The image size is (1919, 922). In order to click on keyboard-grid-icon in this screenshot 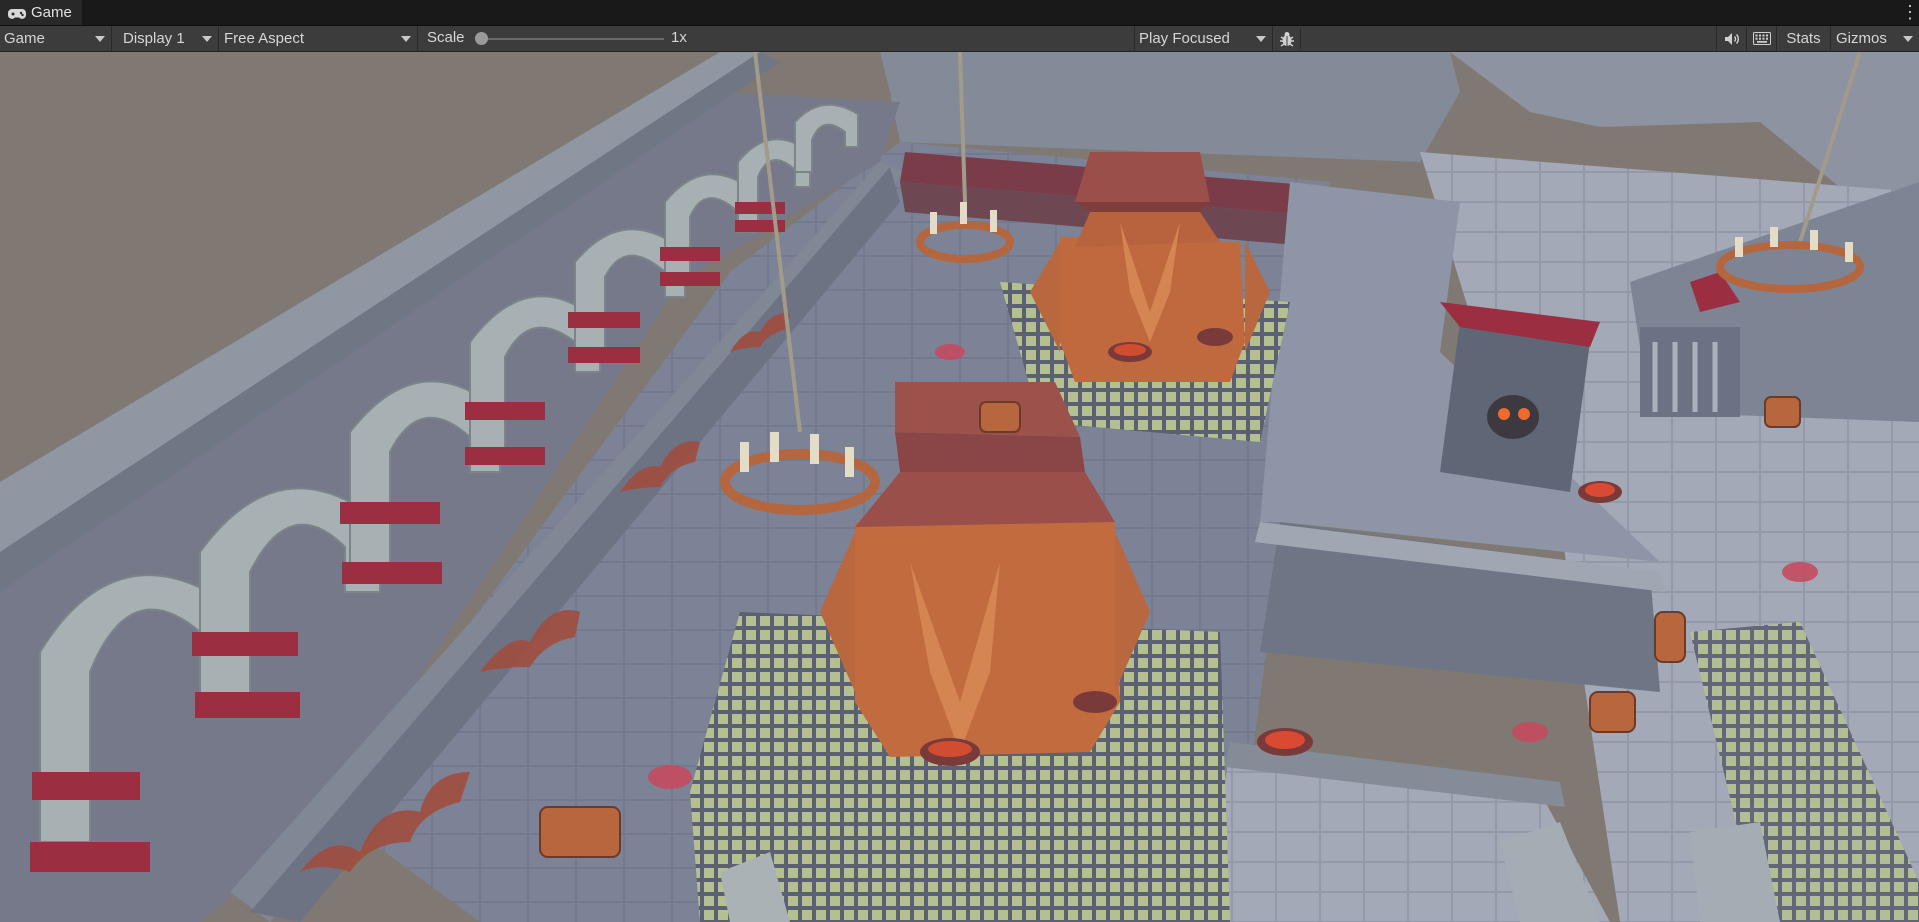, I will do `click(1761, 38)`.